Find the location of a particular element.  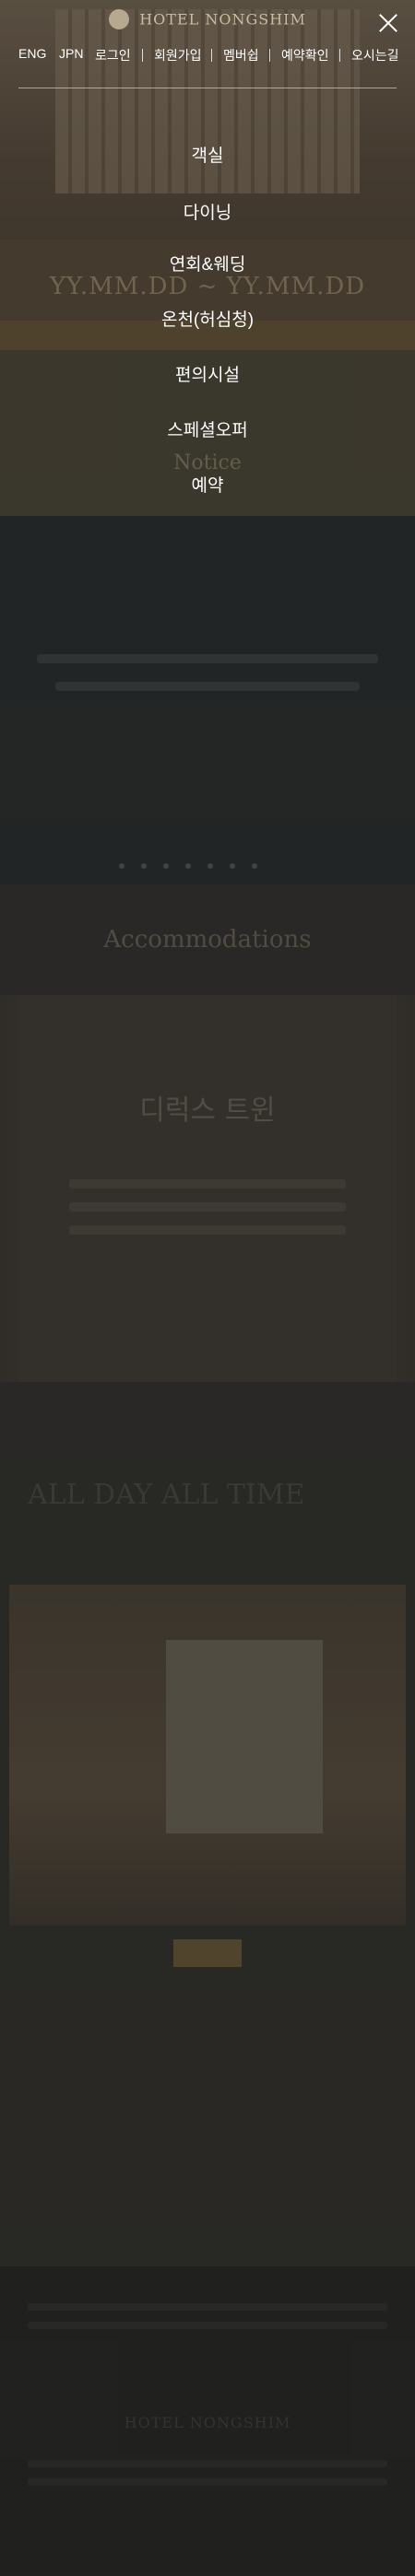

top-utility-nav: ENG JPN 로그인 회원가입 멤버쉽 예약확인 오시는길 is located at coordinates (207, 58).